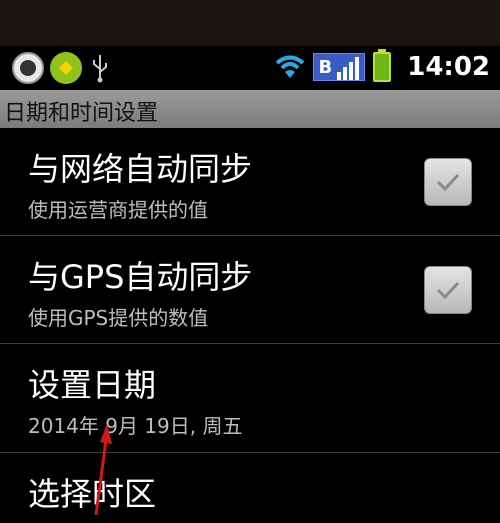 The image size is (500, 523). I want to click on status-bar: B 14:02, so click(250, 68).